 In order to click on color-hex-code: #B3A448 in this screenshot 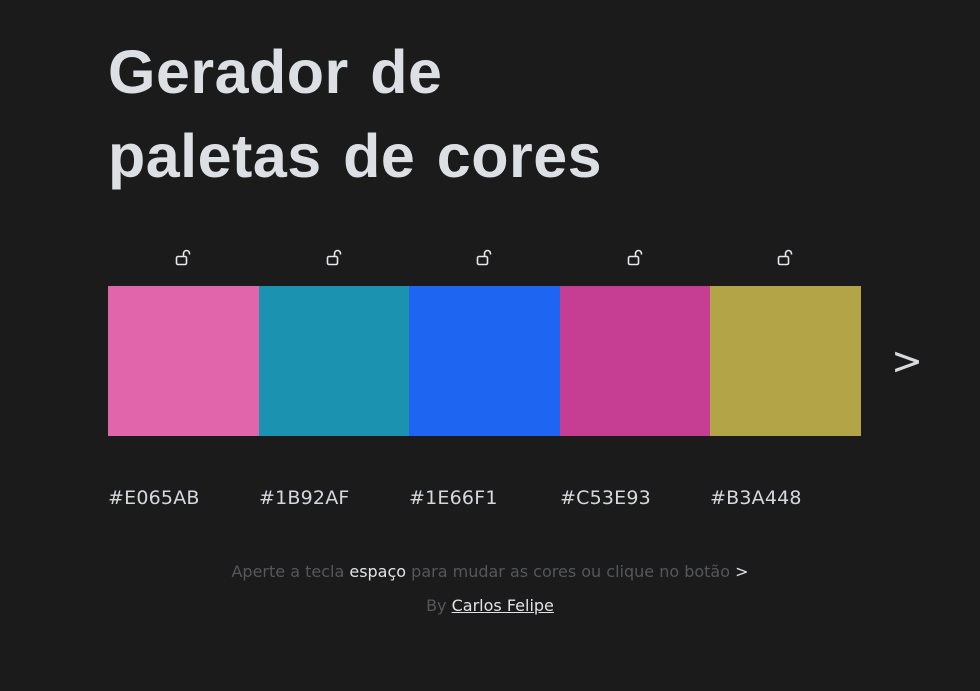, I will do `click(756, 498)`.